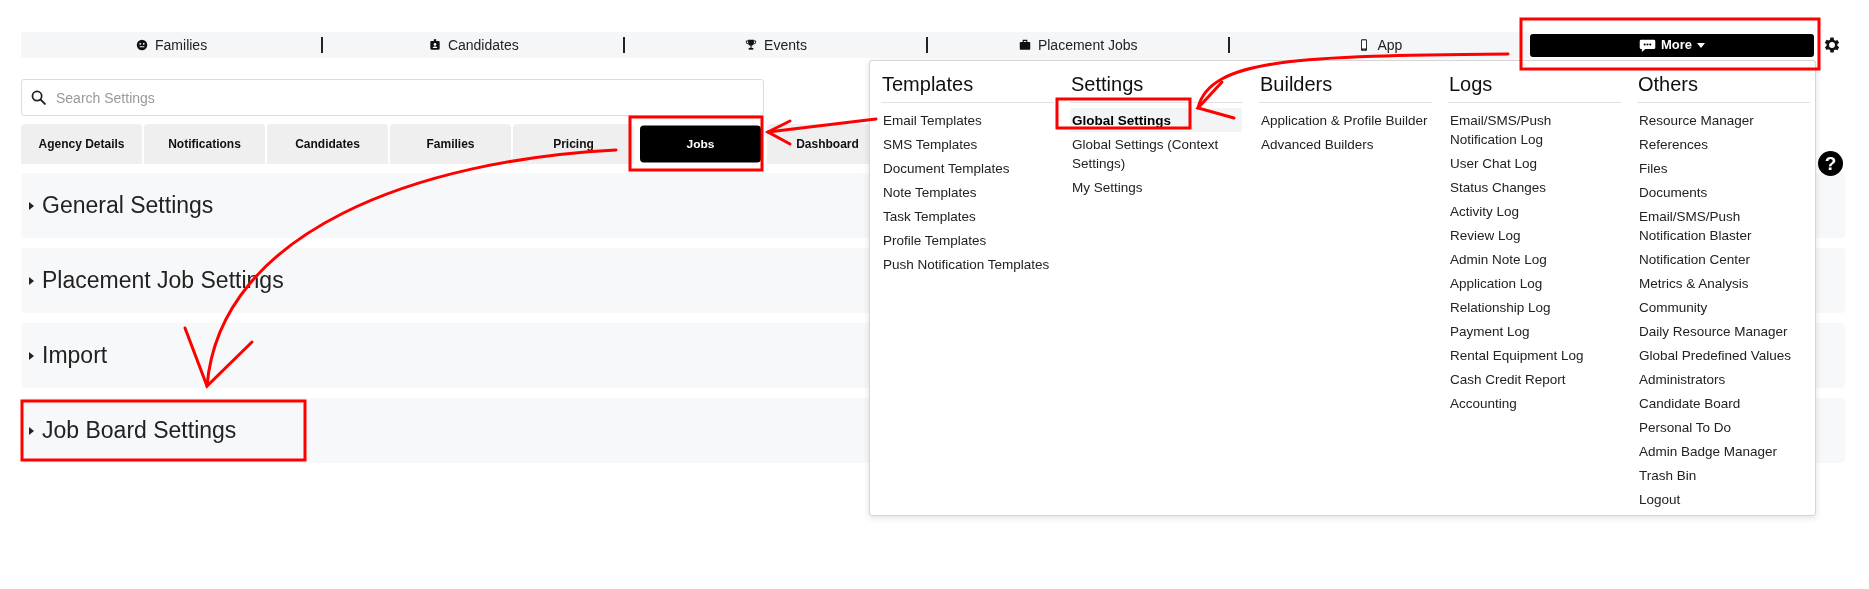  What do you see at coordinates (1723, 86) in the screenshot?
I see `menu-heading: Others` at bounding box center [1723, 86].